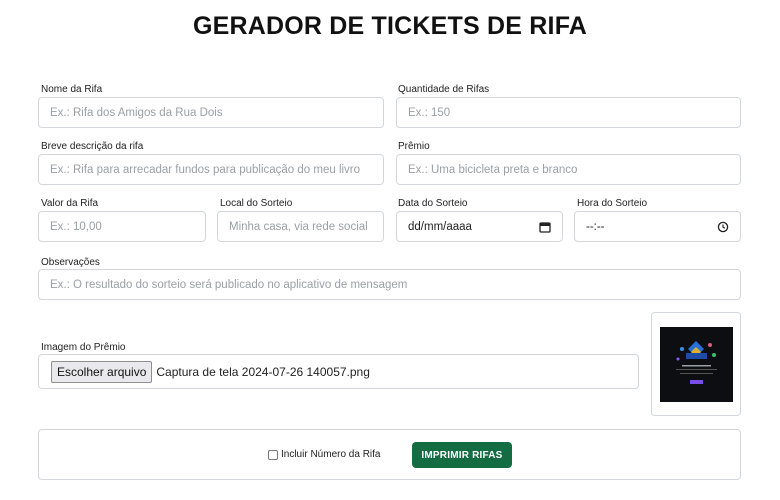 This screenshot has height=500, width=780. I want to click on include-number-option: Incluir Número da Rifa, so click(324, 454).